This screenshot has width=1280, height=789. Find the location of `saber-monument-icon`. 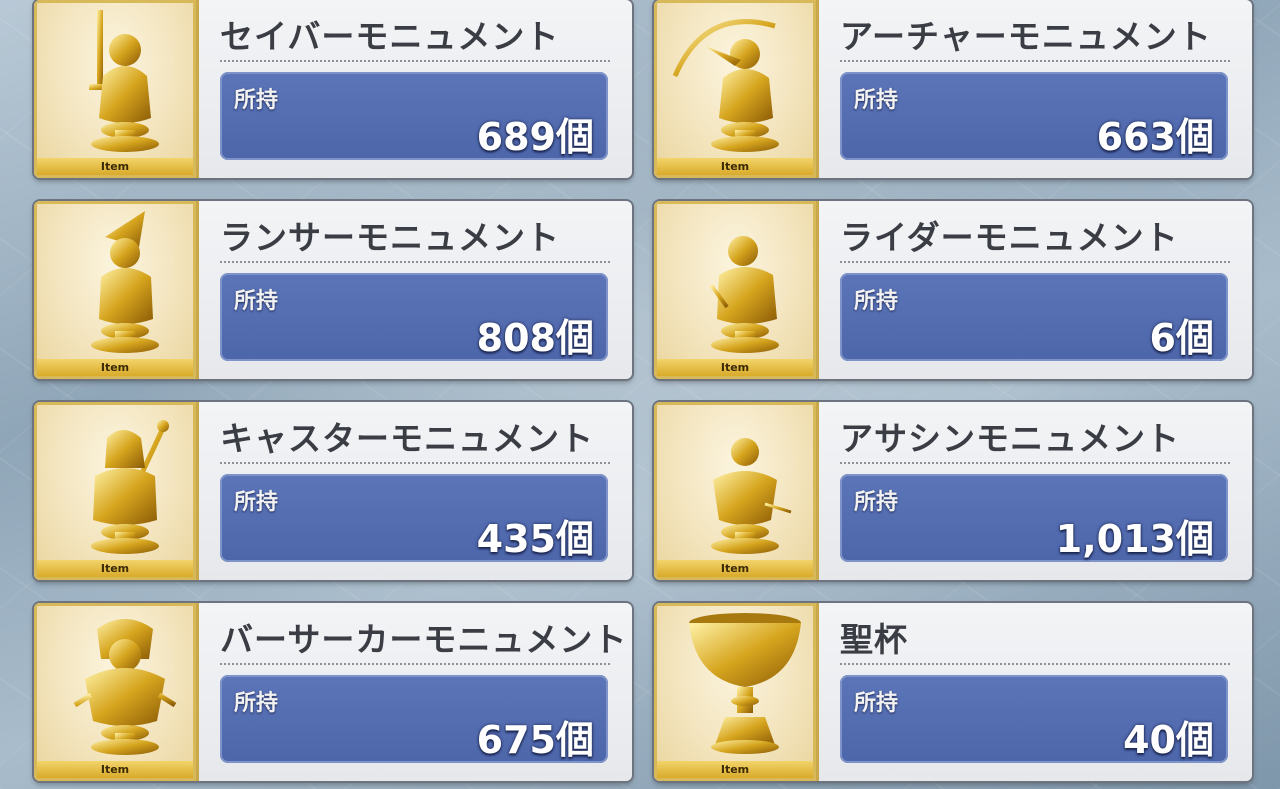

saber-monument-icon is located at coordinates (124, 81).